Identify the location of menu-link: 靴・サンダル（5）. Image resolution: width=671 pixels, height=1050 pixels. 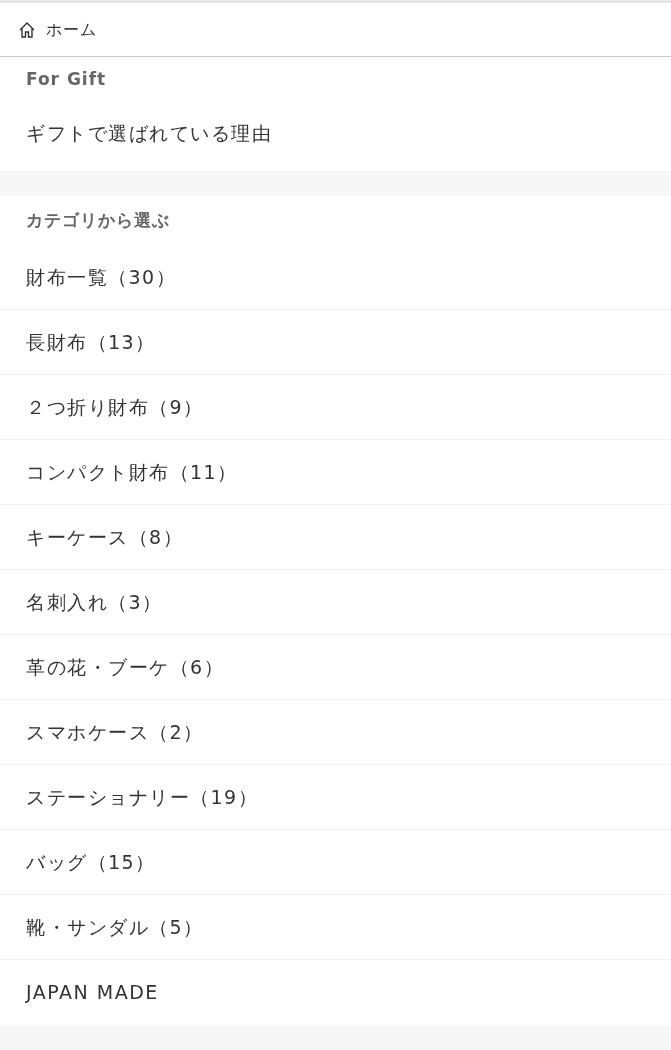
(335, 927).